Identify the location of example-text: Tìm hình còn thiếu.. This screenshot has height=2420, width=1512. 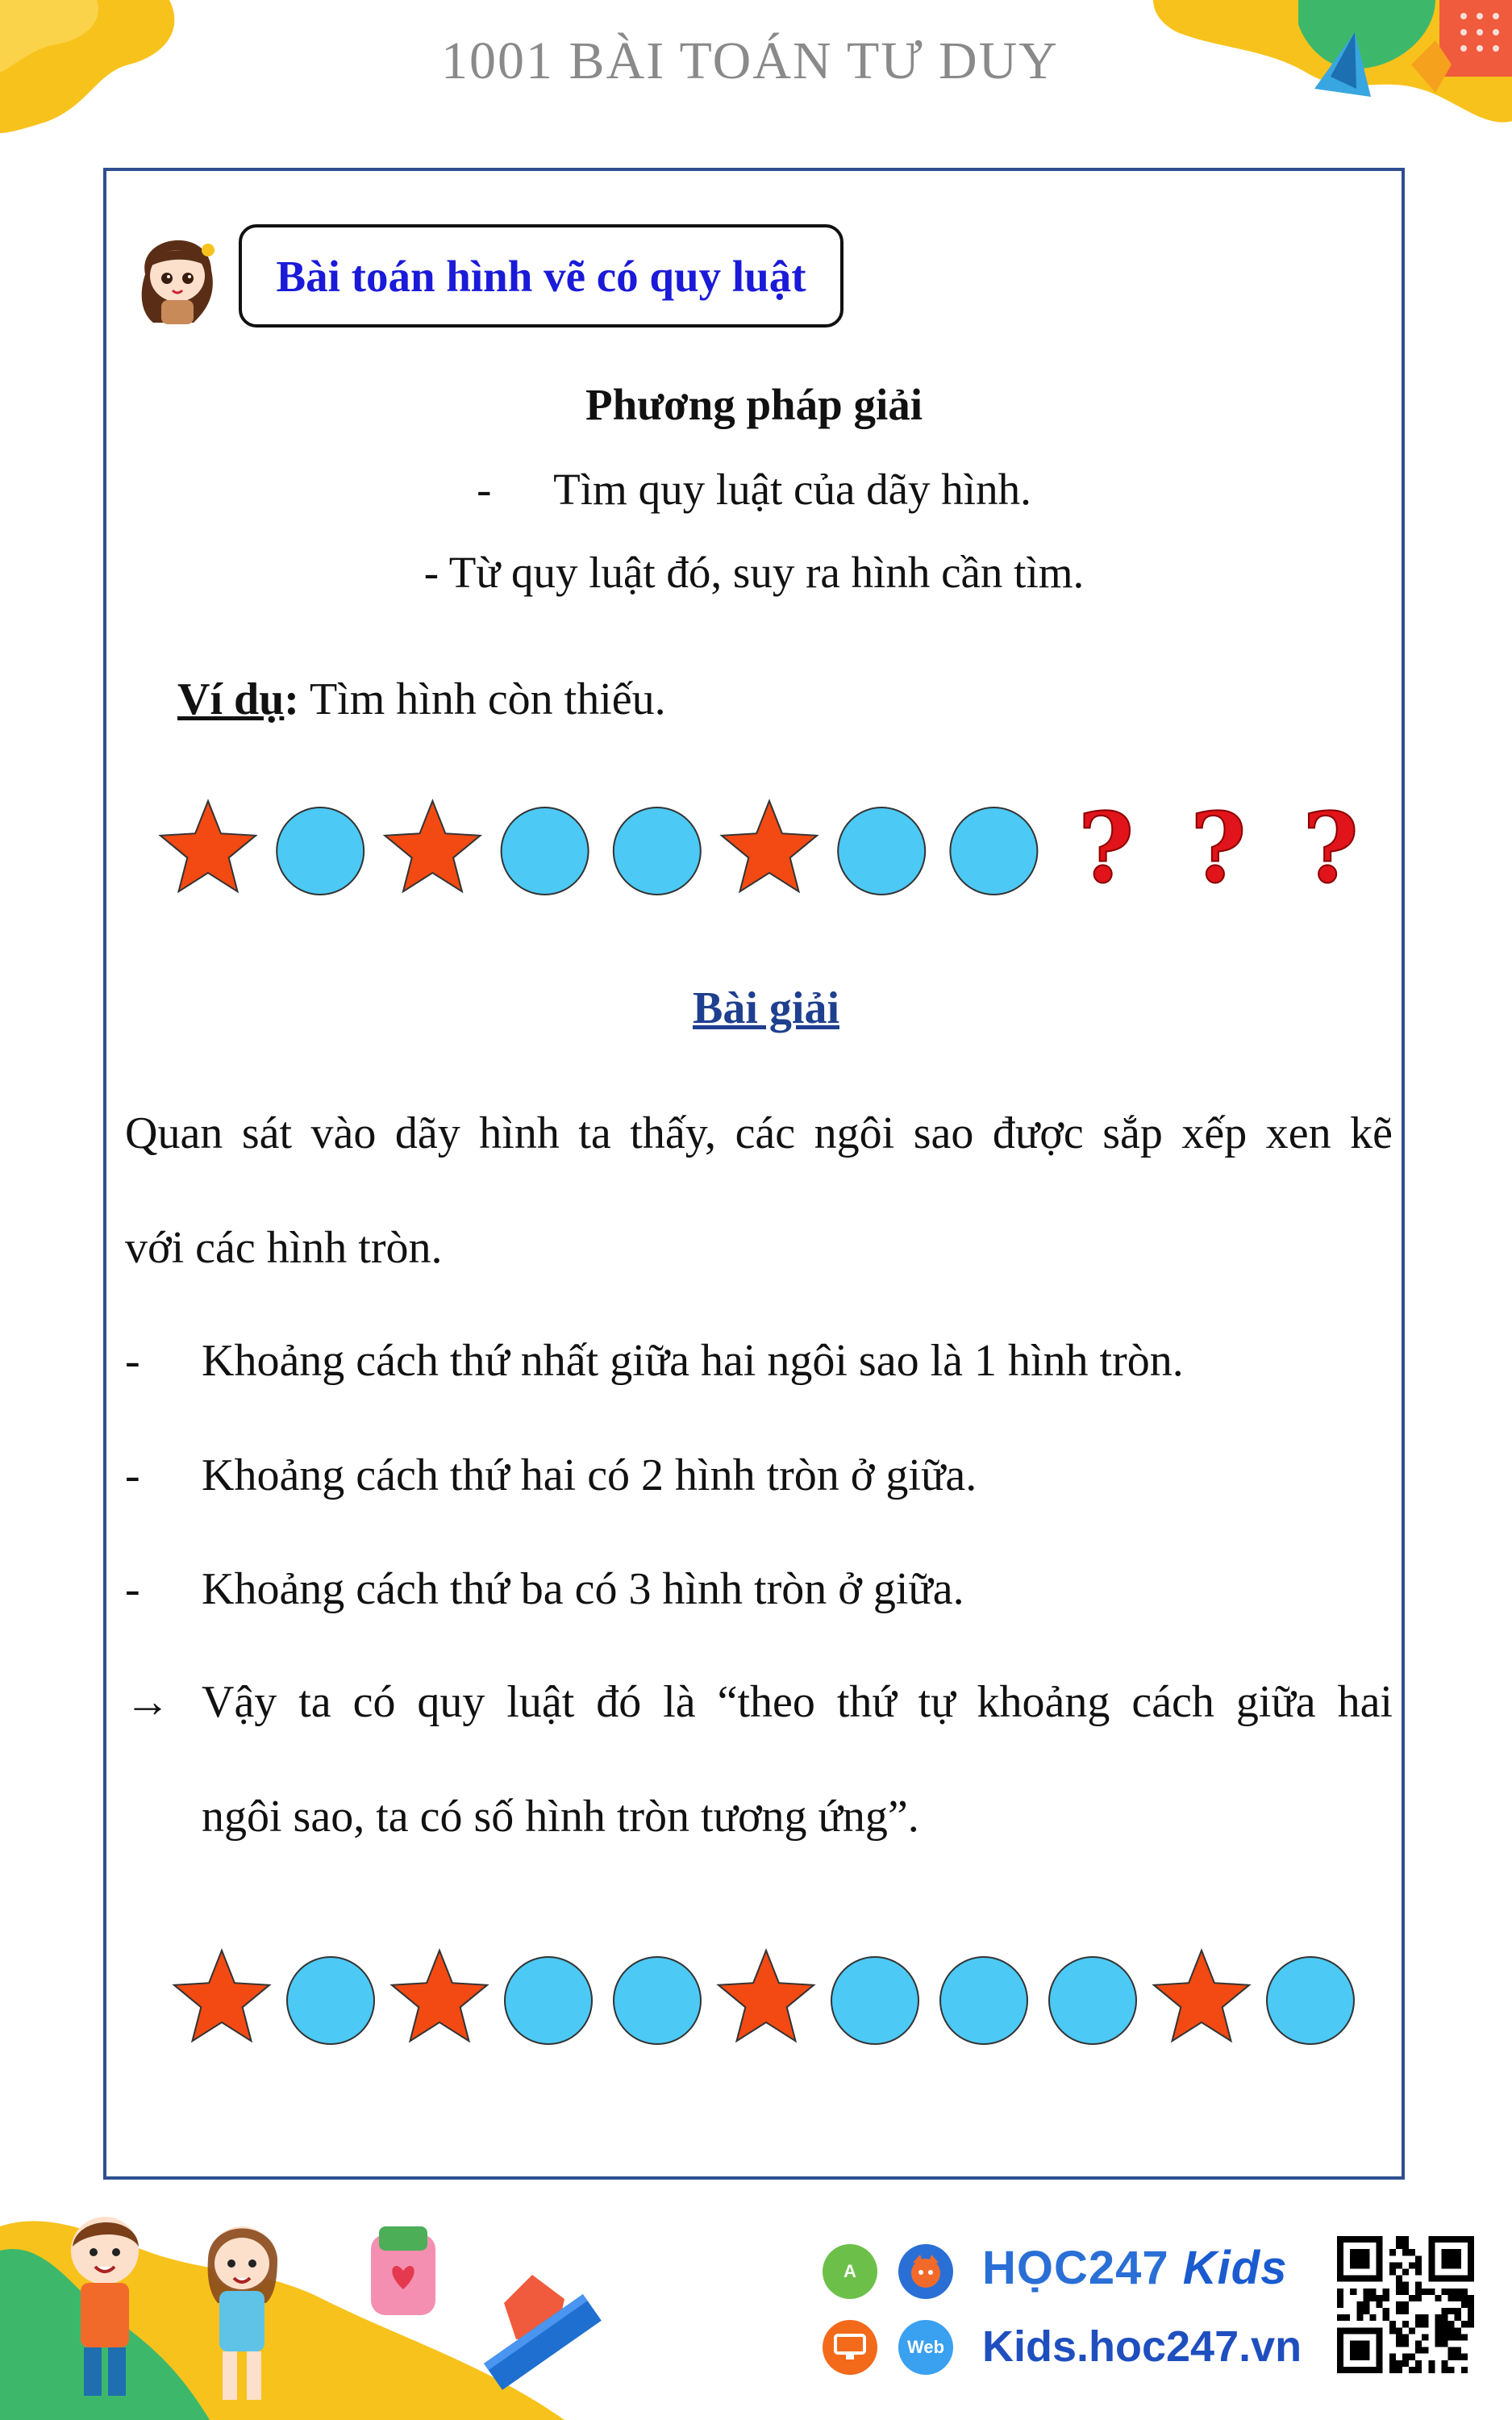
(482, 699).